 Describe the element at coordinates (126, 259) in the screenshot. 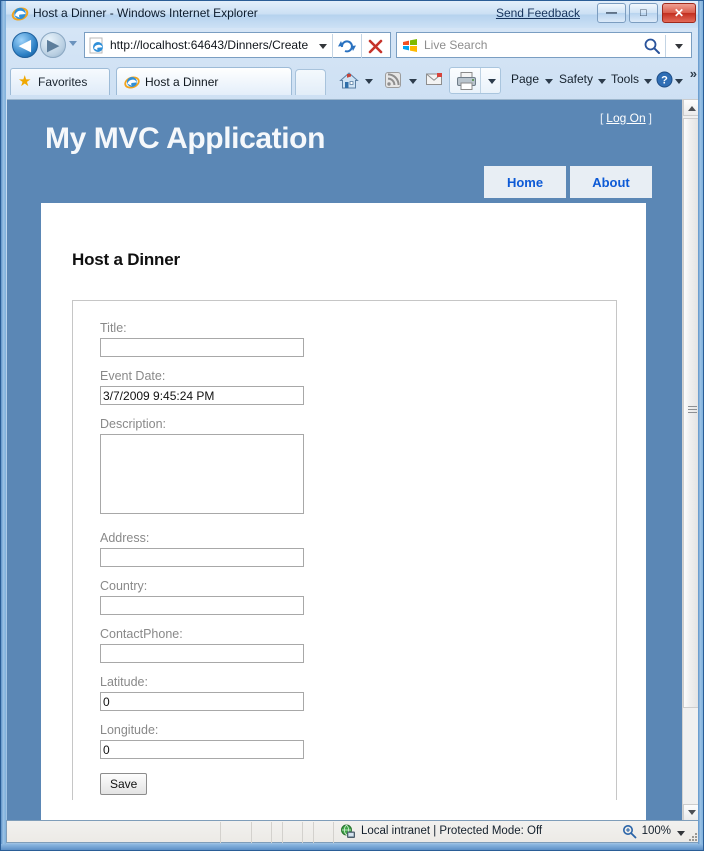

I see `page-title: Host a Dinner` at that location.